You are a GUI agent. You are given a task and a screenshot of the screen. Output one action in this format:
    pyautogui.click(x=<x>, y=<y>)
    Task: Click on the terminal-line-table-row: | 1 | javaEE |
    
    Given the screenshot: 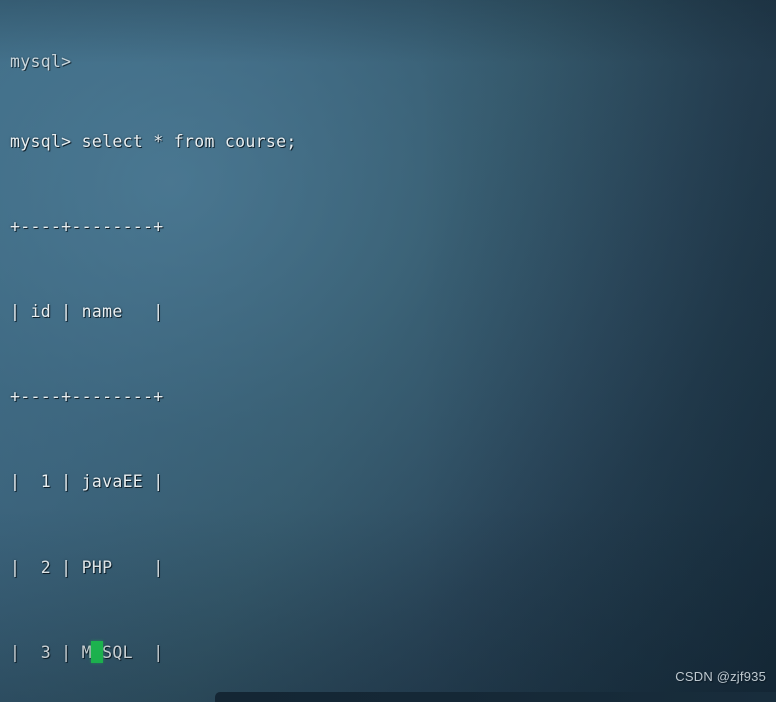 What is the action you would take?
    pyautogui.click(x=87, y=482)
    